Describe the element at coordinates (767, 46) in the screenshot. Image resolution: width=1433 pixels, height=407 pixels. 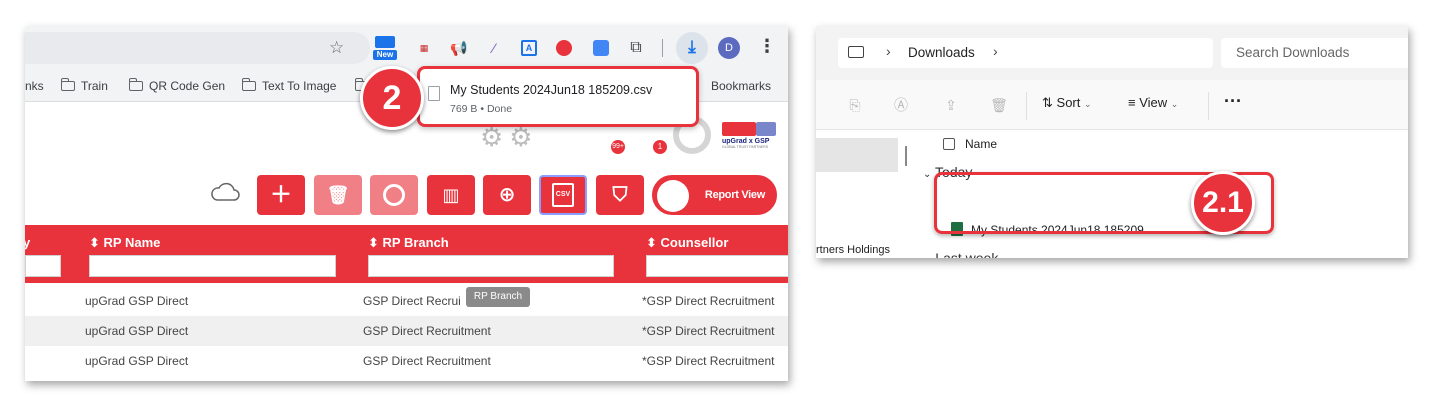
I see `menu-kebab-icon: ⋮` at that location.